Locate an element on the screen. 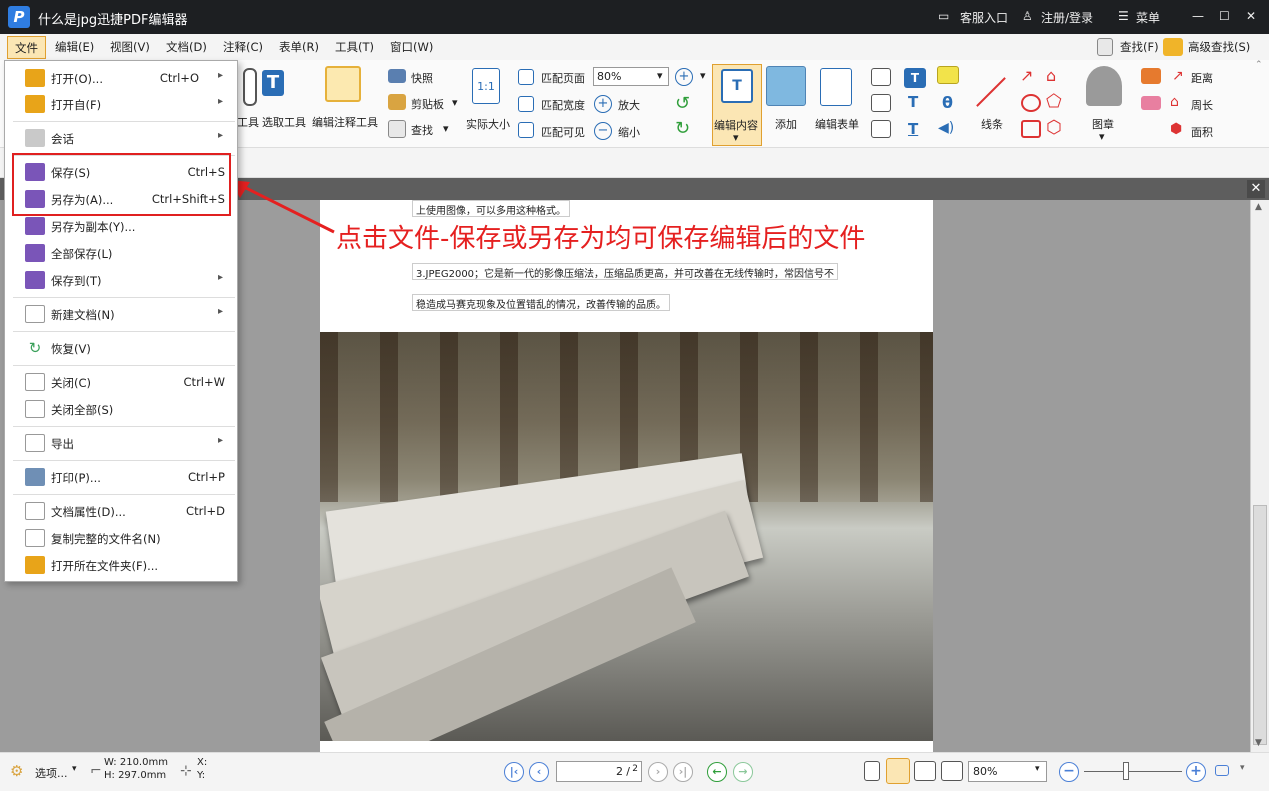 This screenshot has width=1269, height=791. area-icon: ⬢ is located at coordinates (1176, 129).